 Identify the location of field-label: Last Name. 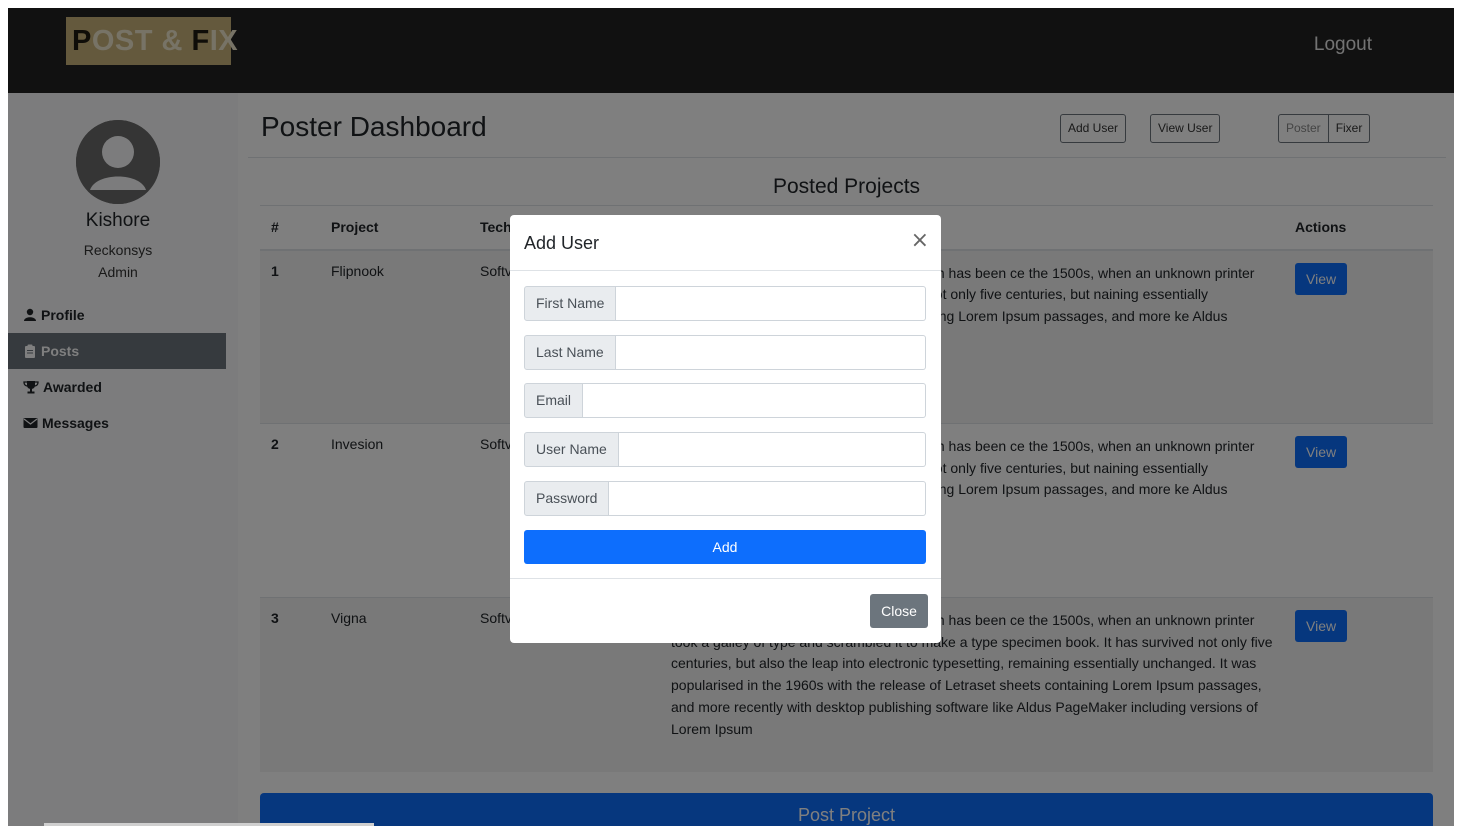
(570, 352).